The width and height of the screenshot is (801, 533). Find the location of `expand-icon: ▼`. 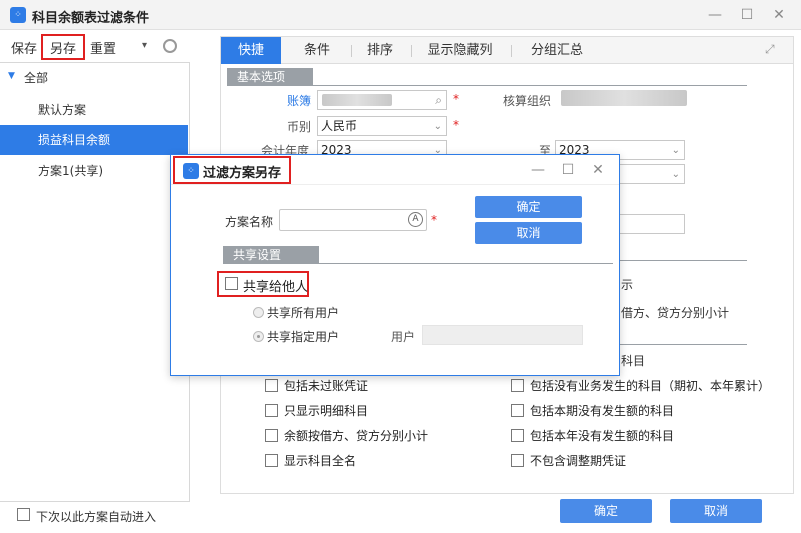

expand-icon: ▼ is located at coordinates (11, 76).